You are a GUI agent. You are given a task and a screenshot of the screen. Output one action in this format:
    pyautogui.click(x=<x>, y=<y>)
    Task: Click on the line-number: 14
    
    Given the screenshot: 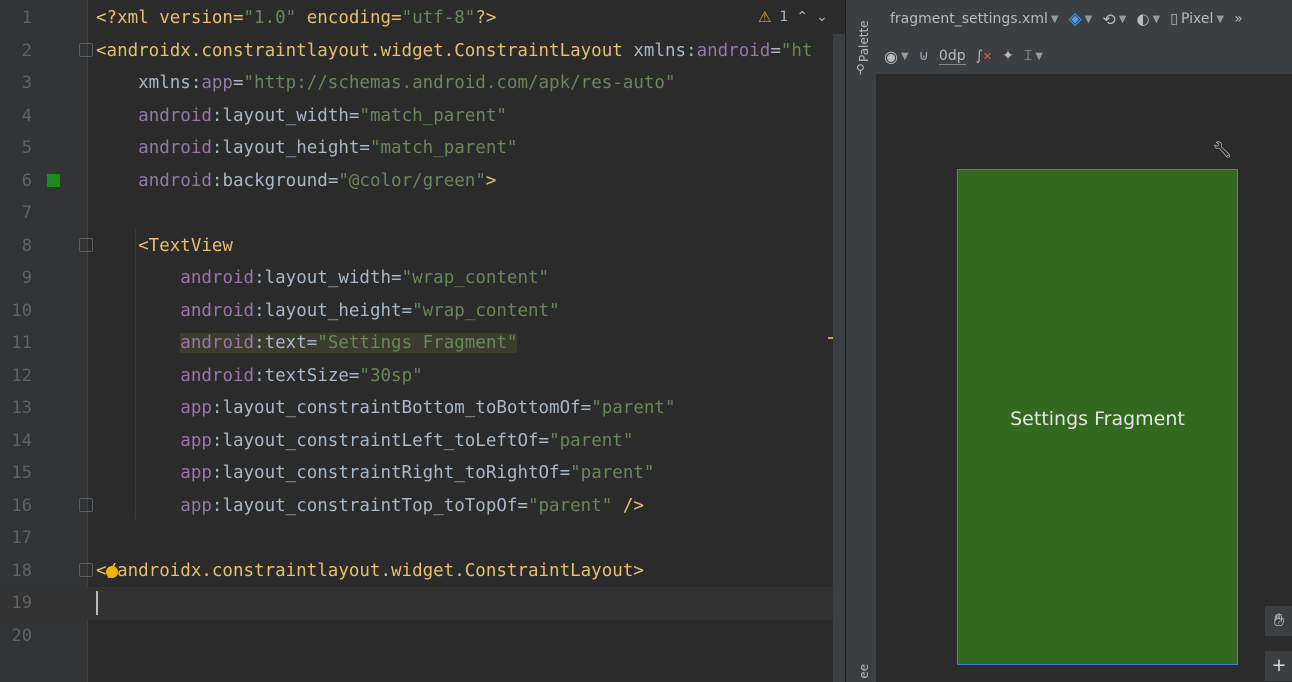 What is the action you would take?
    pyautogui.click(x=21, y=440)
    